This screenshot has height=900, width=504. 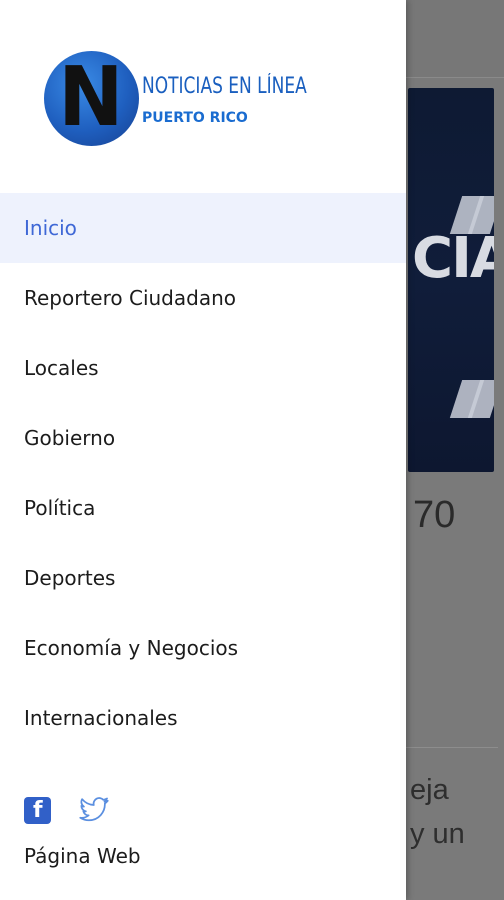 I want to click on logo-title: NOTICIAS EN LÍNEA, so click(x=224, y=86).